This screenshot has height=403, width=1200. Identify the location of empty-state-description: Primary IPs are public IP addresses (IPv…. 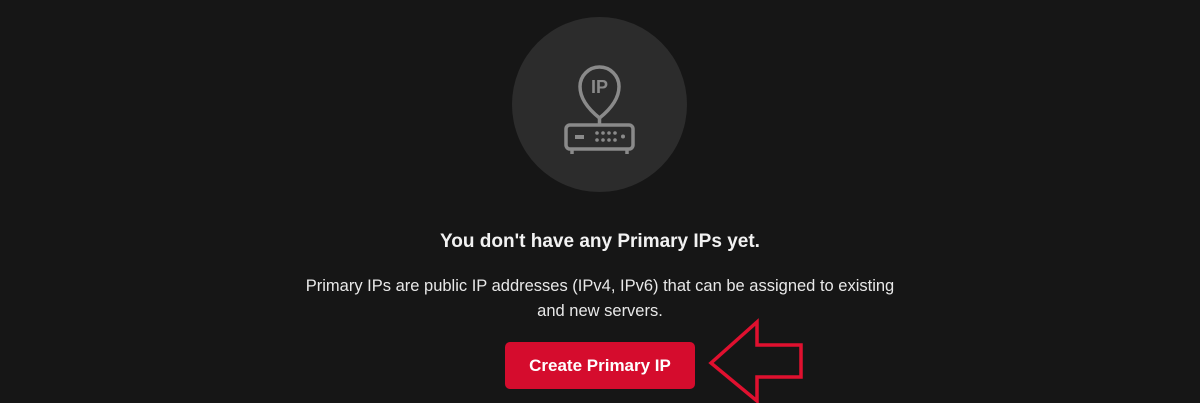
(600, 299).